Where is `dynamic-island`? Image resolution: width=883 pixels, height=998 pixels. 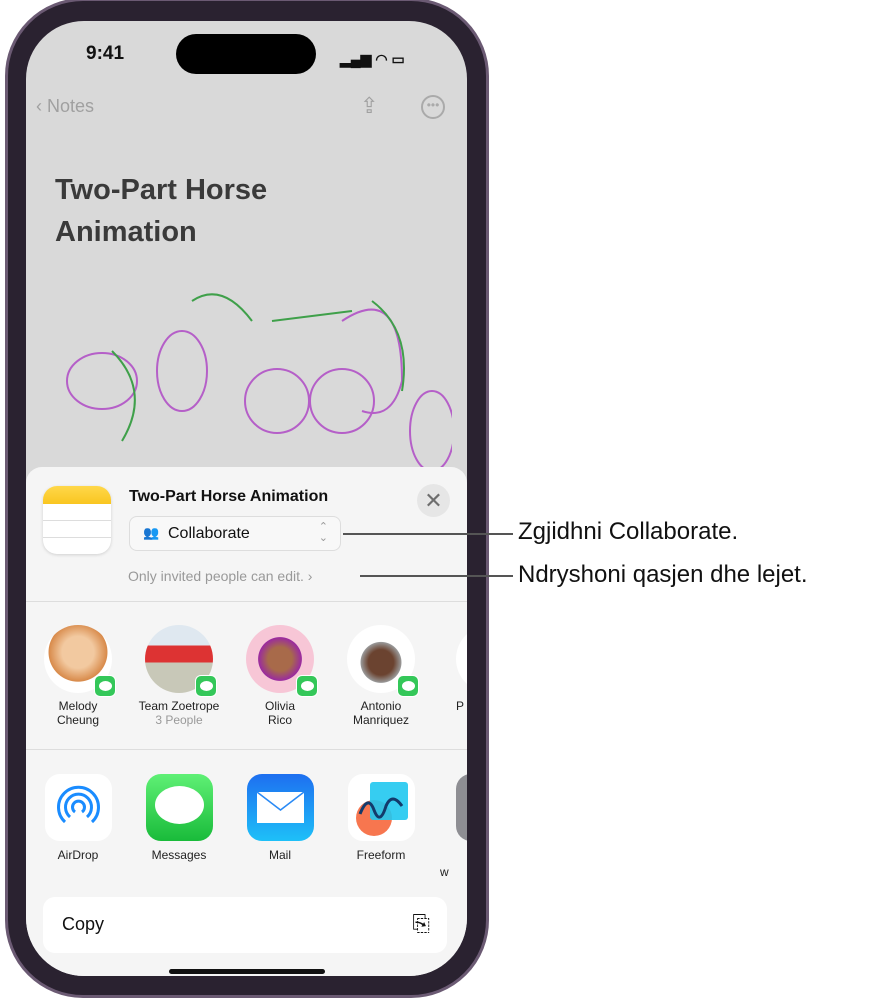
dynamic-island is located at coordinates (246, 54).